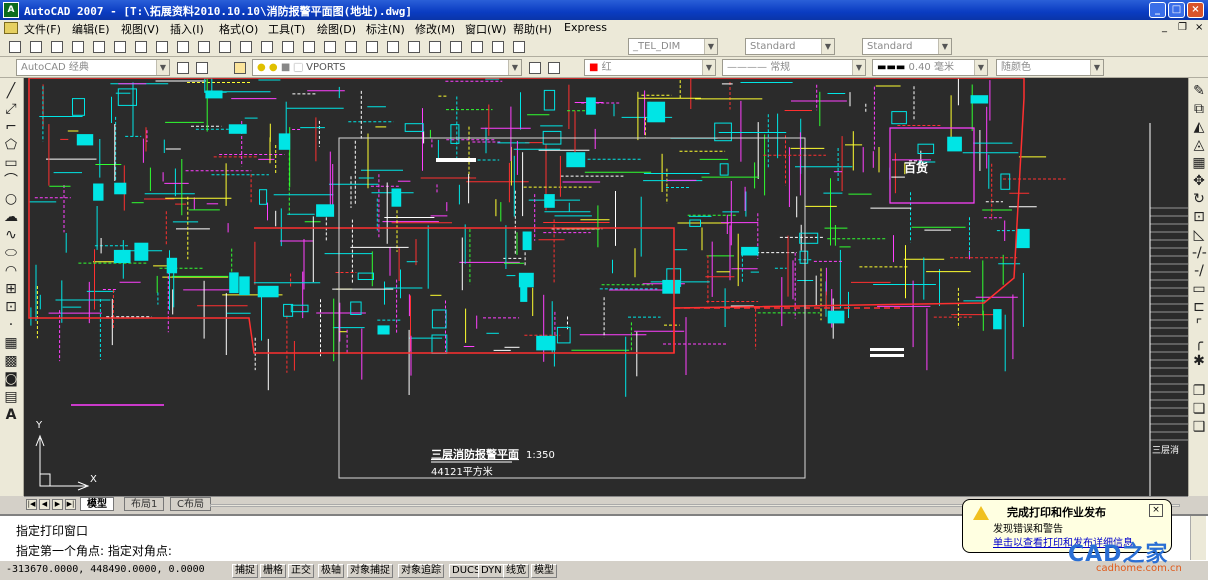 Image resolution: width=1208 pixels, height=580 pixels. I want to click on command-prompt-line: 指定第一个角点: 指定对角点:, so click(94, 550).